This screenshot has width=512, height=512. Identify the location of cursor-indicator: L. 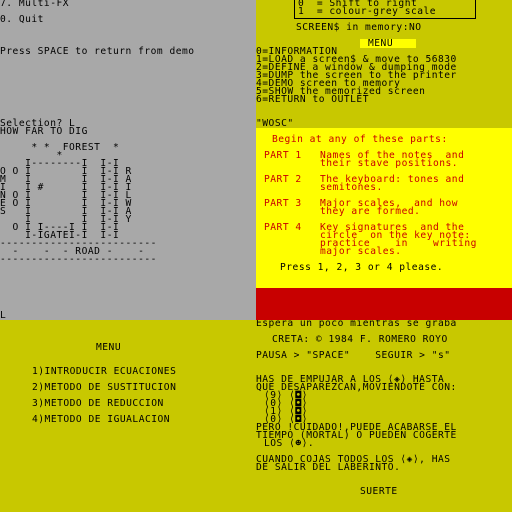
(3, 315).